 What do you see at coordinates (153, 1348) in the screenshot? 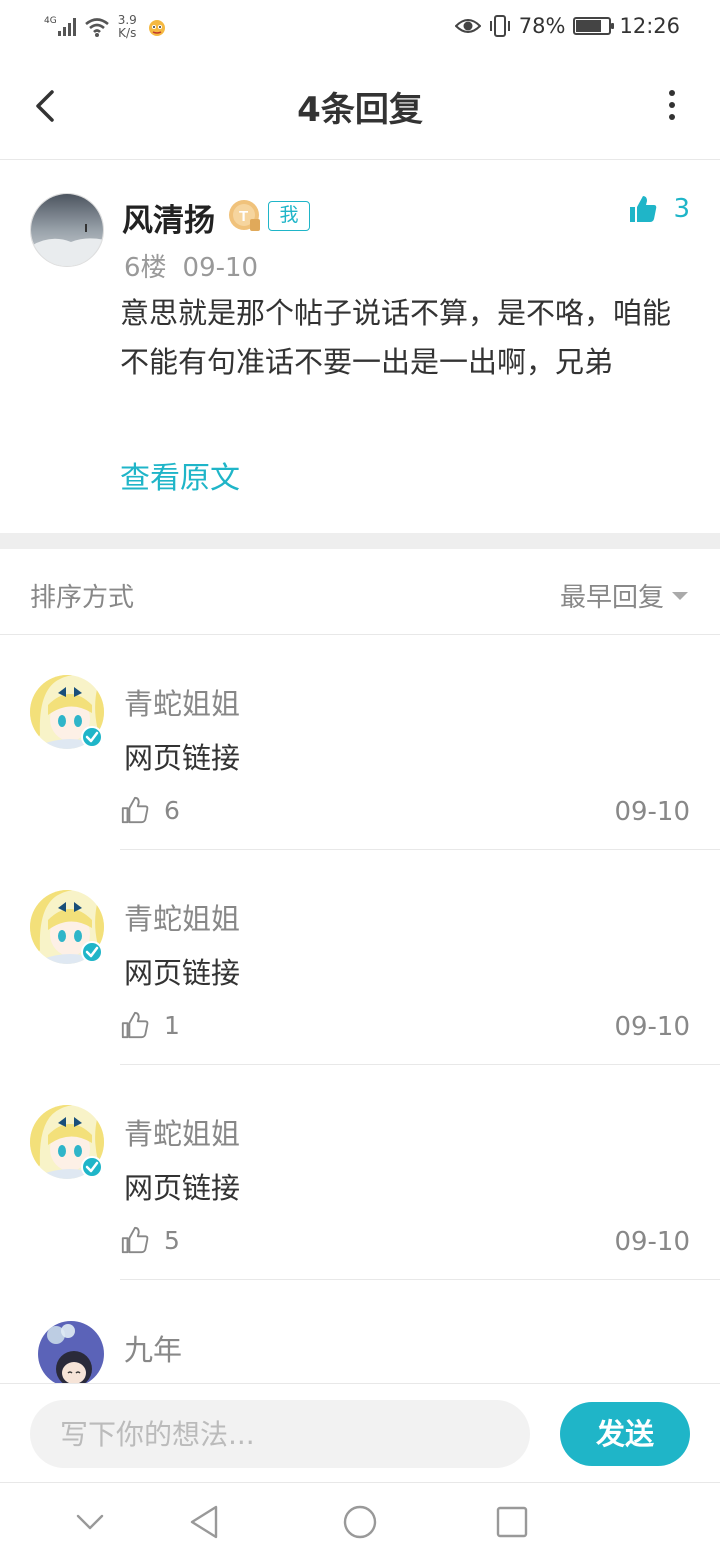
I see `reply-author: 九年` at bounding box center [153, 1348].